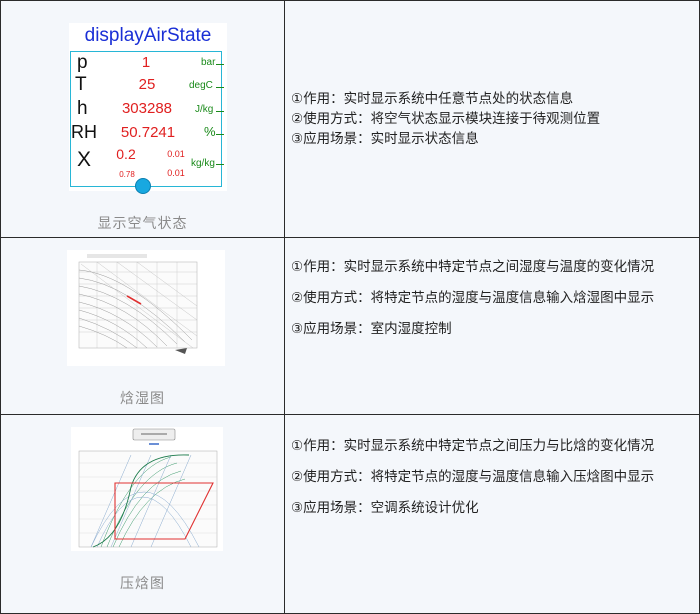 The height and width of the screenshot is (614, 700). Describe the element at coordinates (176, 154) in the screenshot. I see `value-x2: 0.01` at that location.